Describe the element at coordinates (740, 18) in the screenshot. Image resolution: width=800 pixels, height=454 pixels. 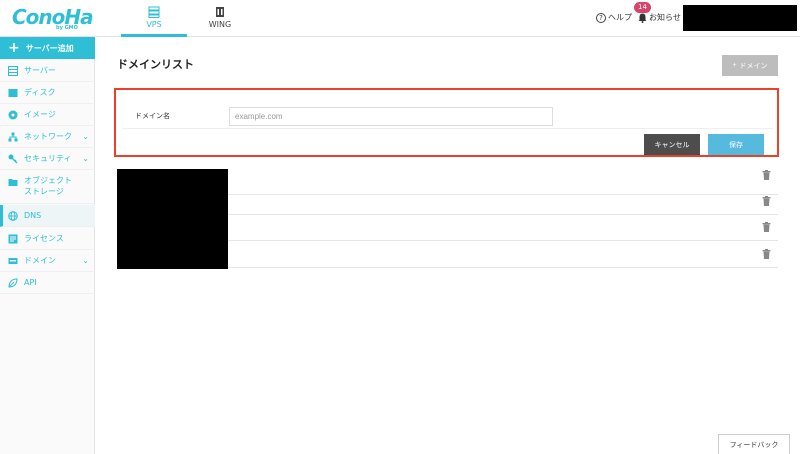
I see `account-menu` at that location.